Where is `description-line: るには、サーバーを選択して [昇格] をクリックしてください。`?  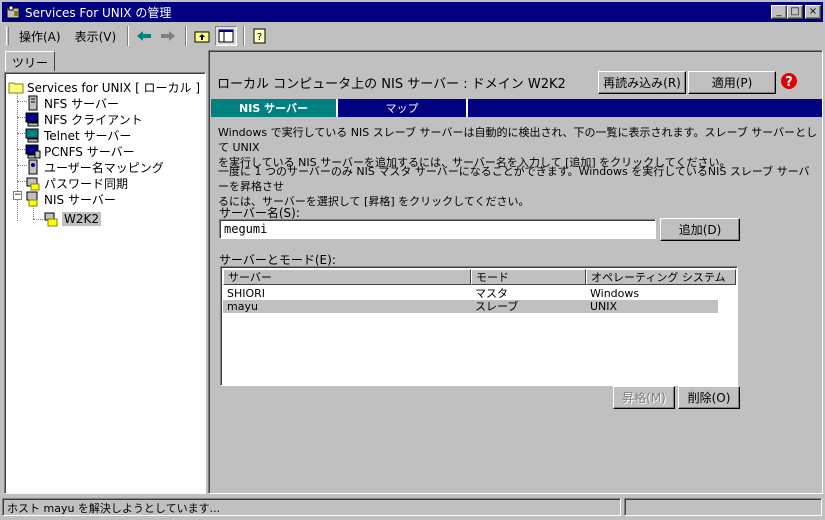 description-line: るには、サーバーを選択して [昇格] をクリックしてください。 is located at coordinates (374, 201).